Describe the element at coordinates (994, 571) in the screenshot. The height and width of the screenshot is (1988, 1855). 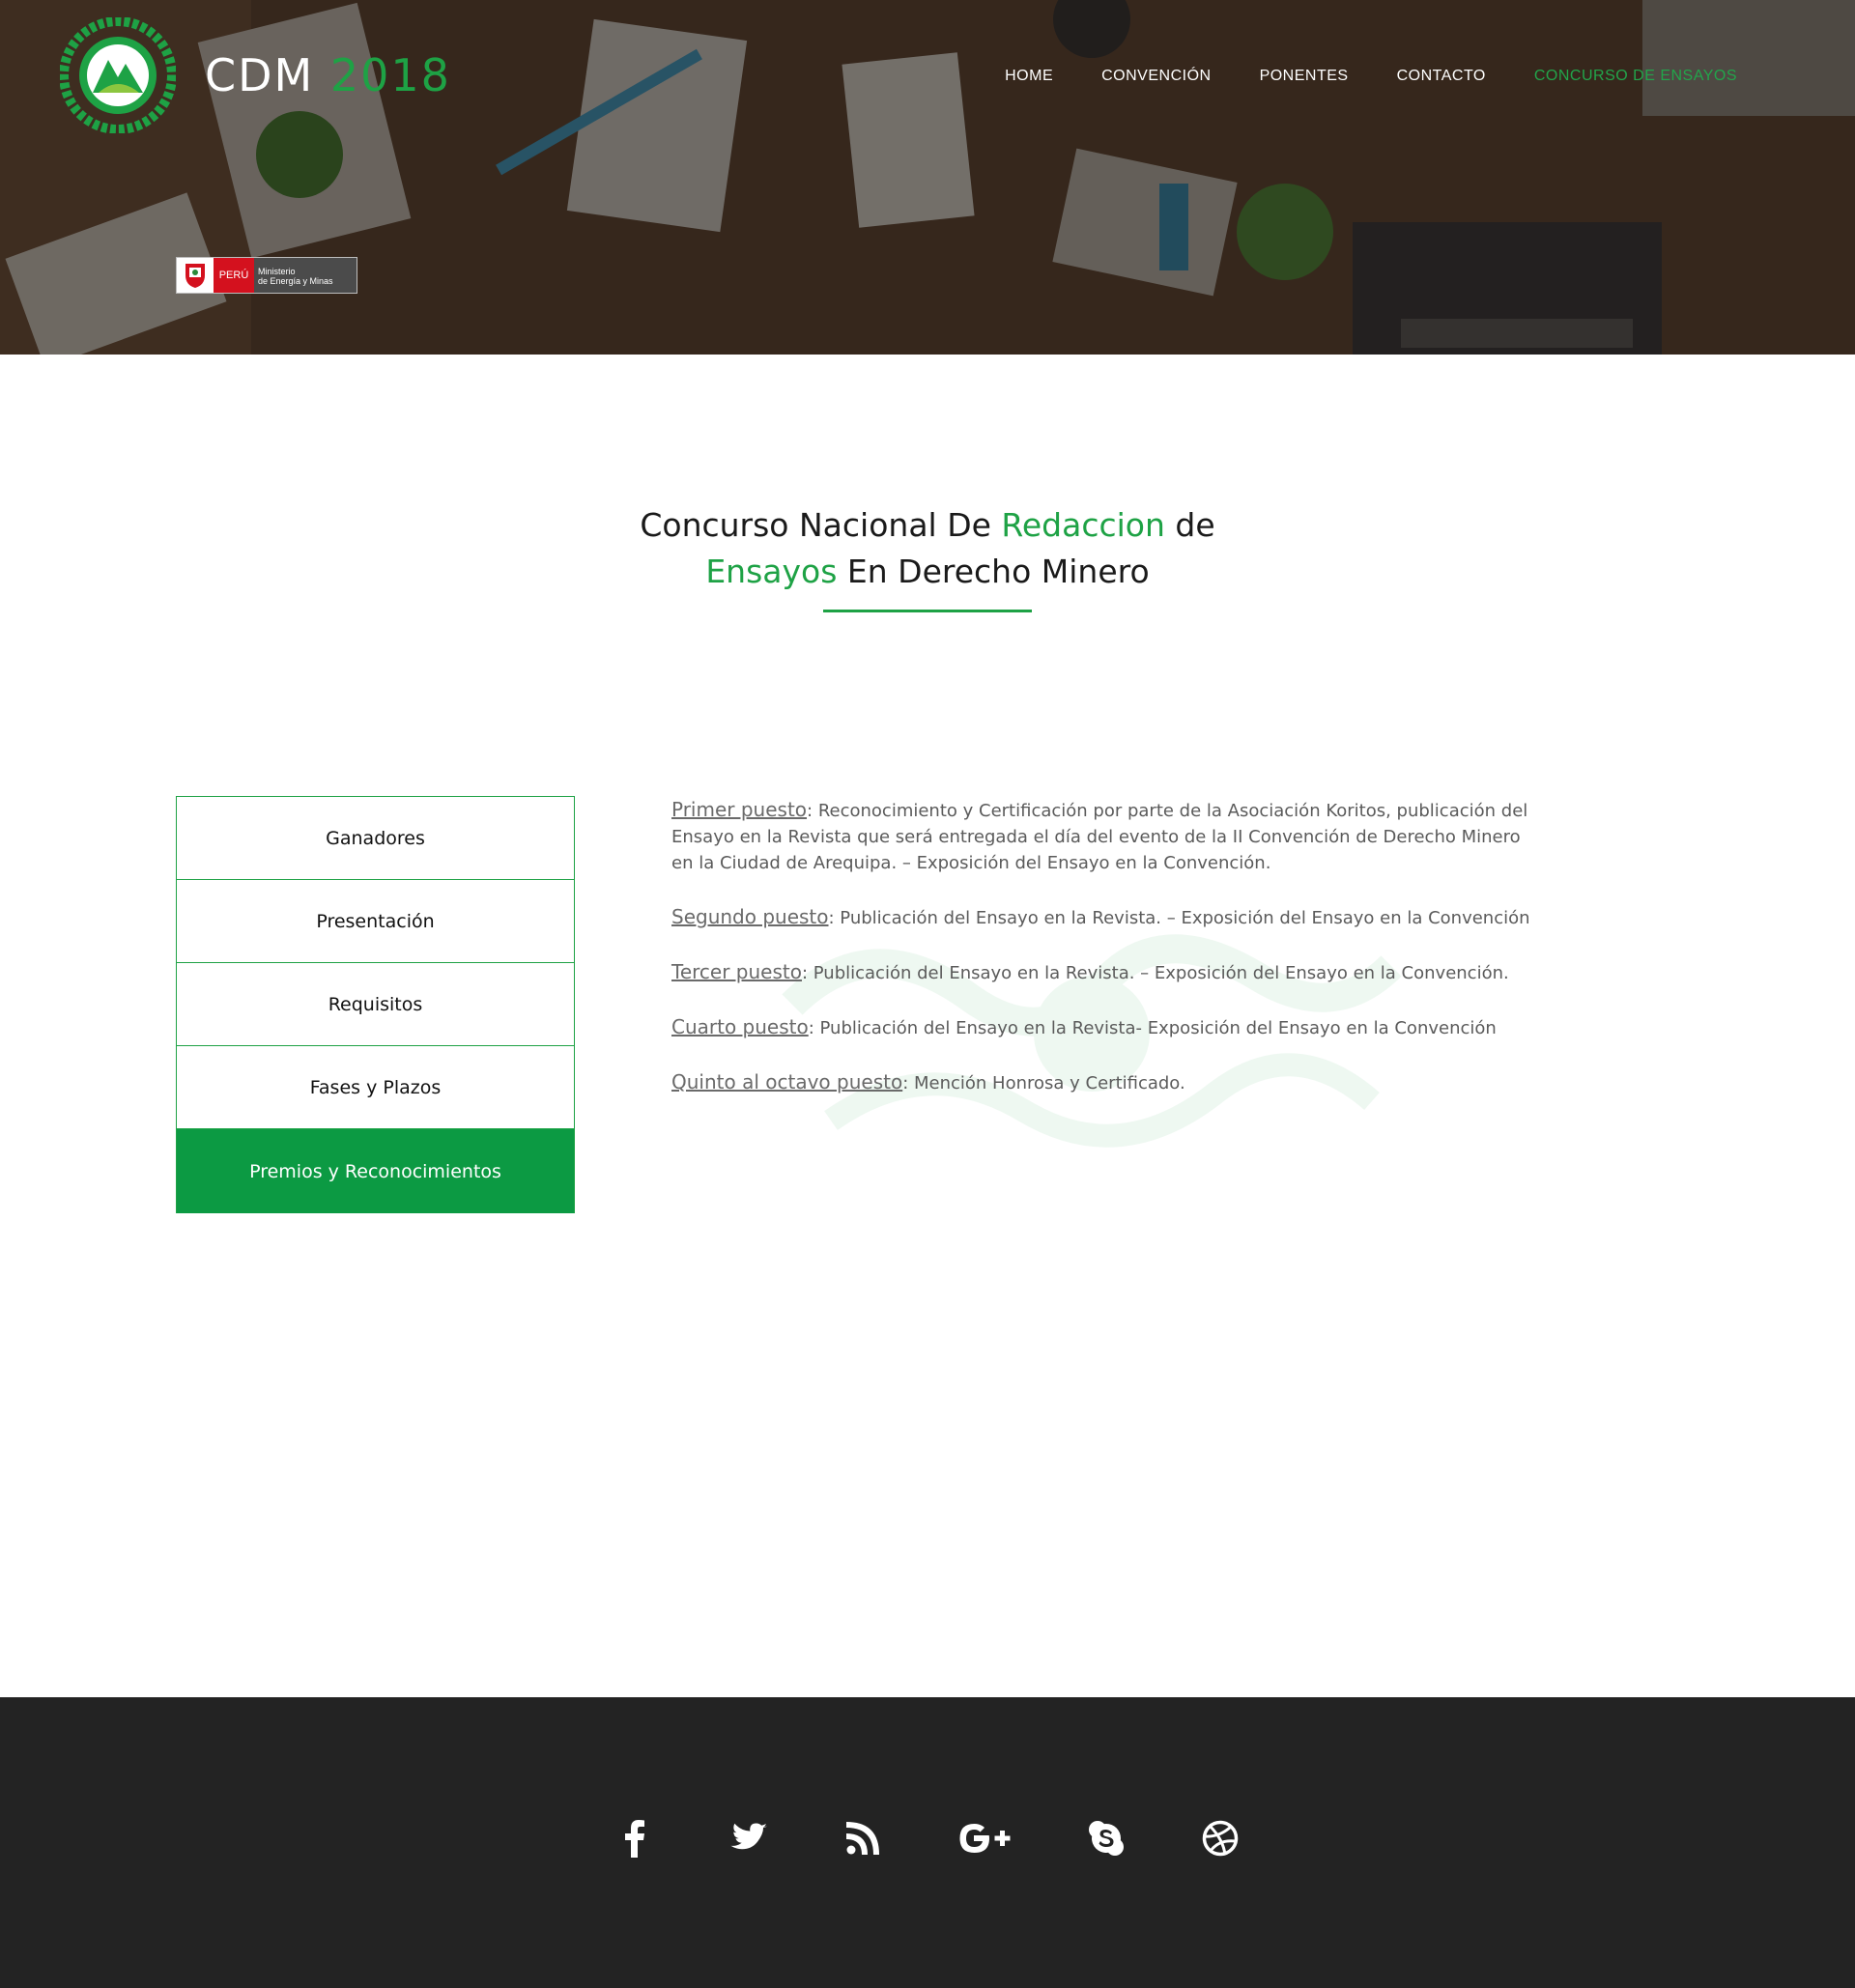
I see `title-part-5: En Derecho Minero` at that location.